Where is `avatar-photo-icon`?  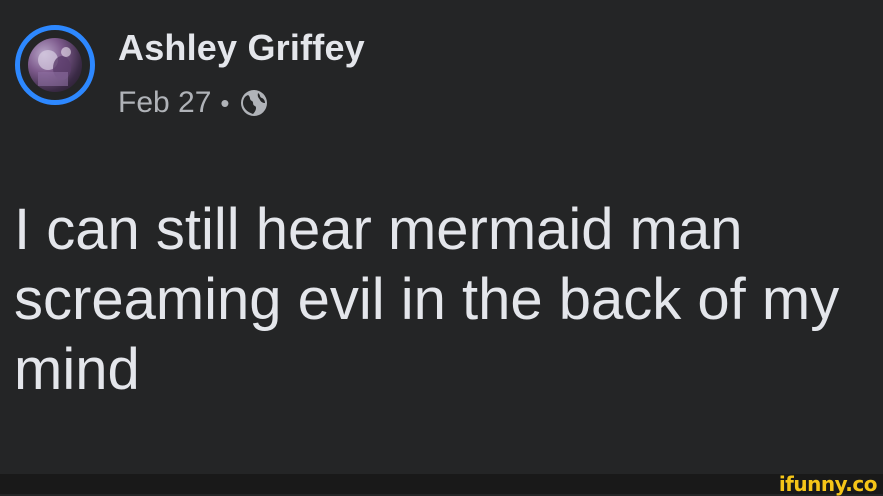 avatar-photo-icon is located at coordinates (54, 66).